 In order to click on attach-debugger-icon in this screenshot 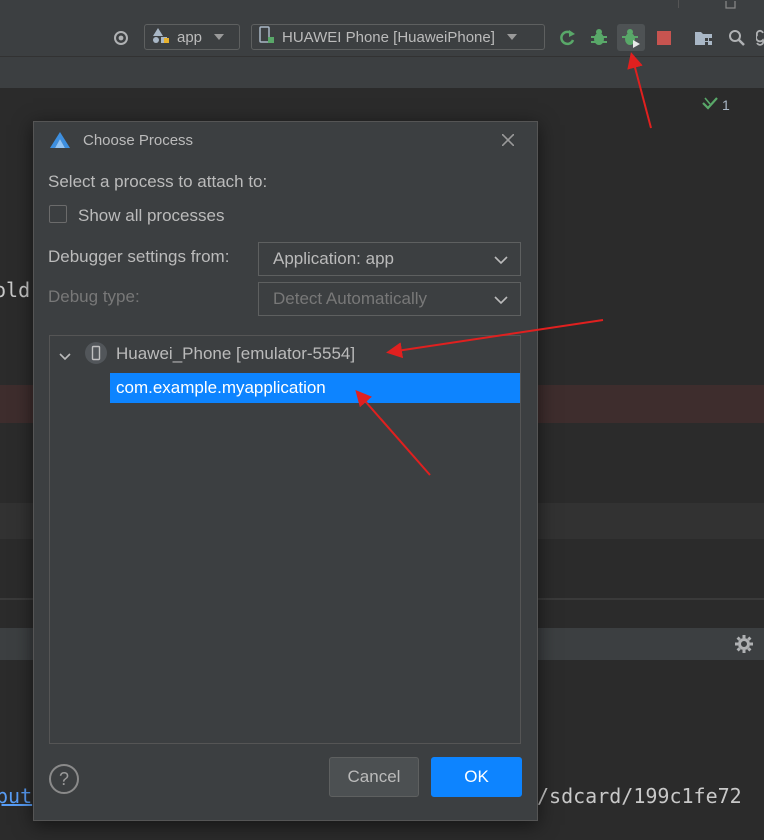, I will do `click(631, 37)`.